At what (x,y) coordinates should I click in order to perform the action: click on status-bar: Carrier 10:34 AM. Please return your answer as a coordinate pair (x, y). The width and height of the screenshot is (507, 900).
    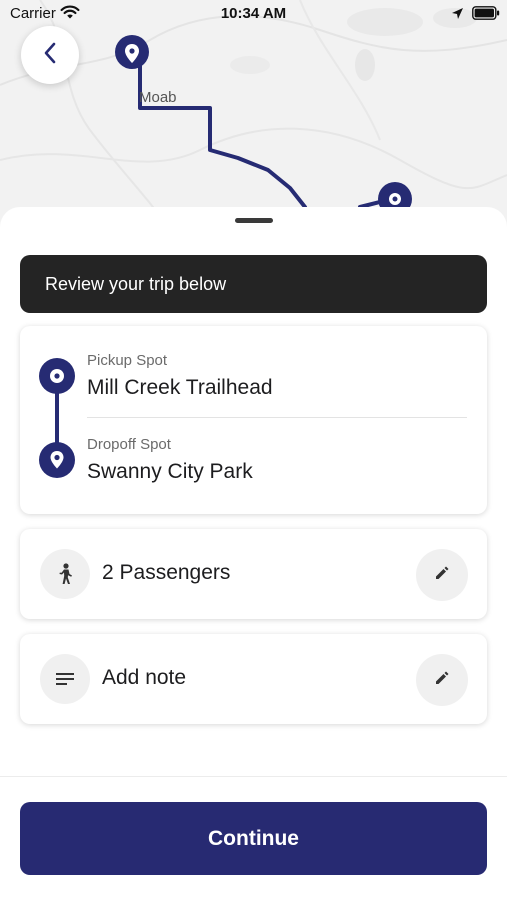
    Looking at the image, I should click on (253, 14).